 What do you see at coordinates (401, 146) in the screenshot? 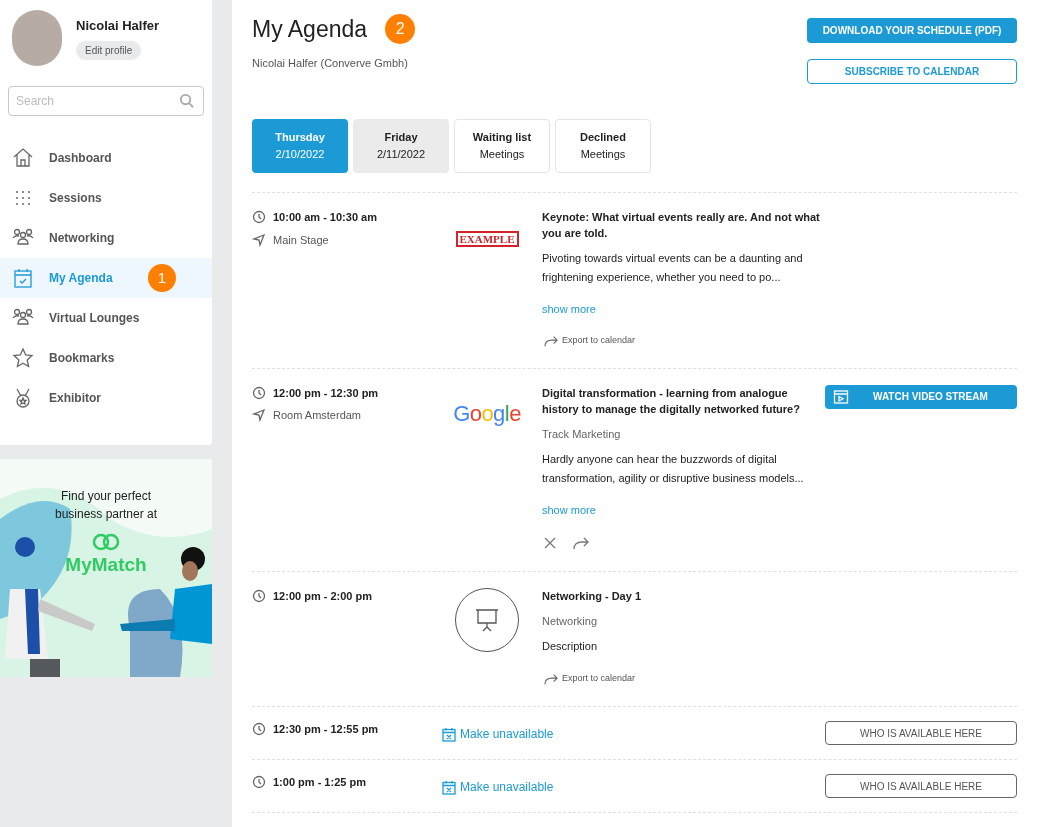
I see `tab: Friday 2/11/2022` at bounding box center [401, 146].